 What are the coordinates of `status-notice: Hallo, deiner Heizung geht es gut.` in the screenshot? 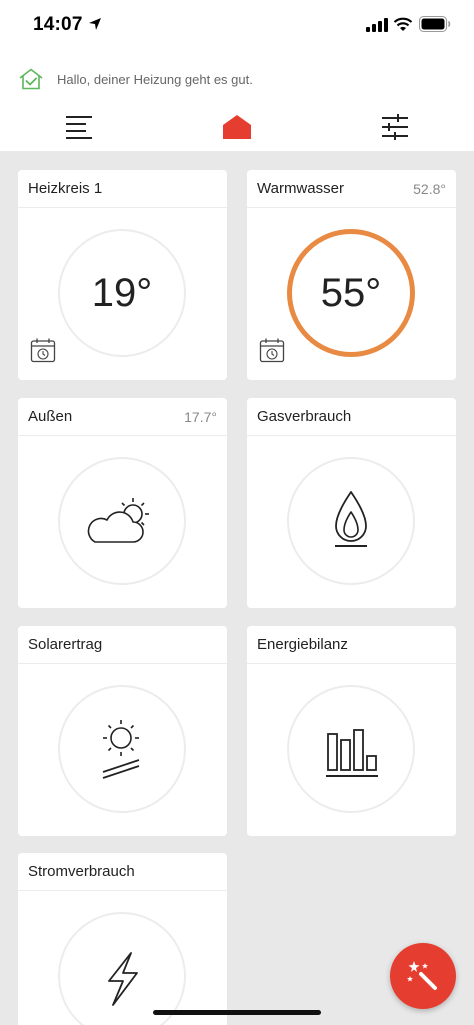 It's located at (135, 79).